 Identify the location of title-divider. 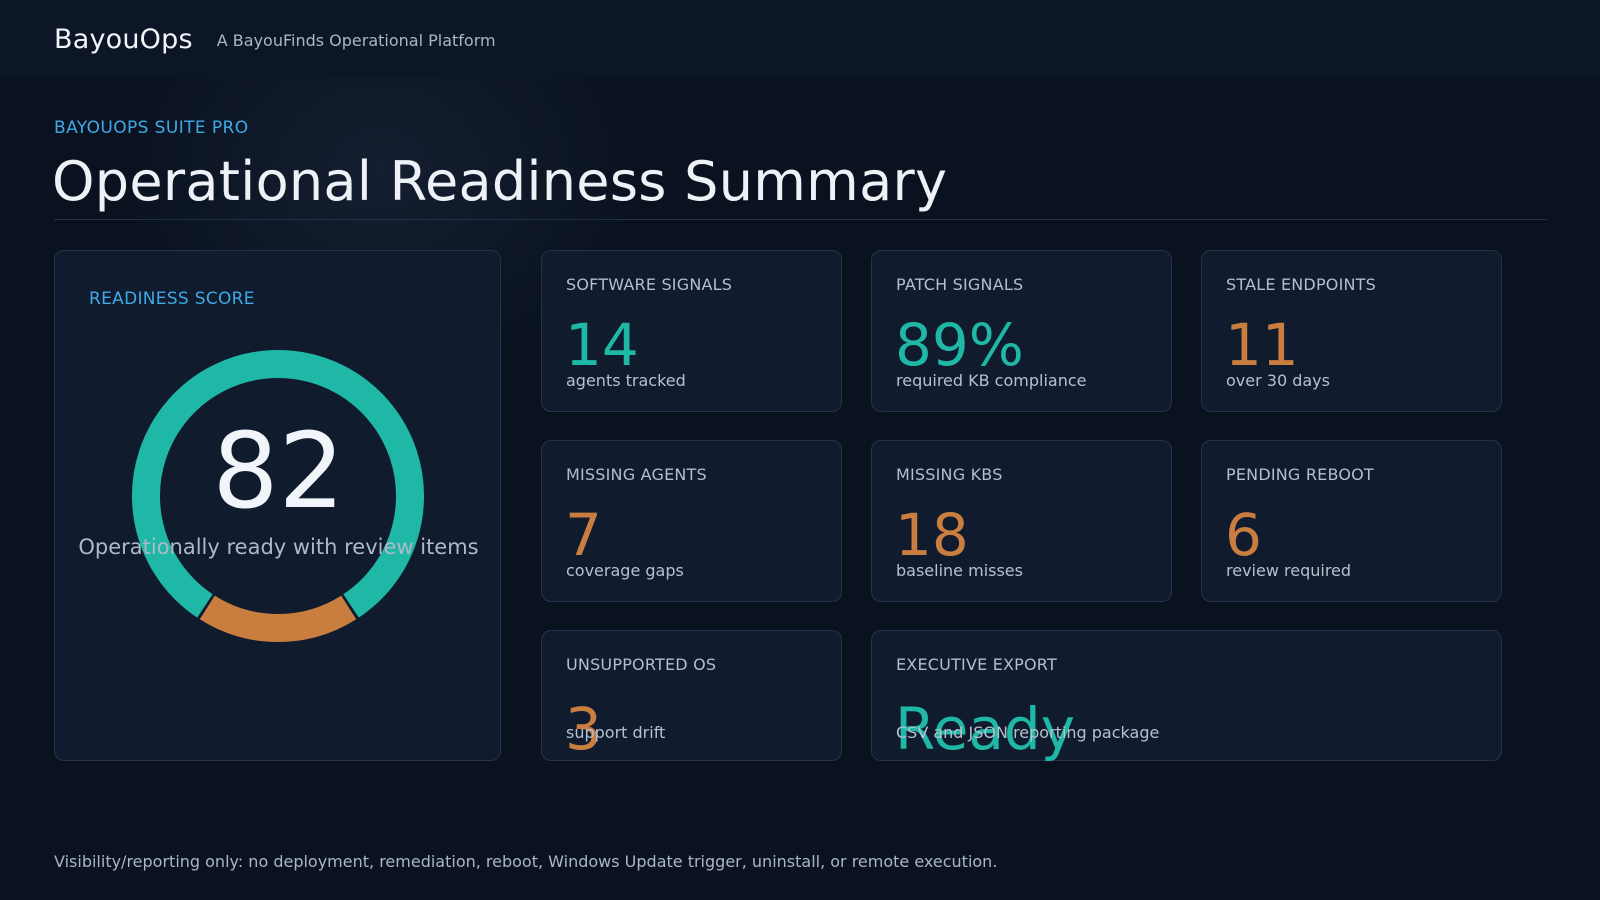
(800, 219).